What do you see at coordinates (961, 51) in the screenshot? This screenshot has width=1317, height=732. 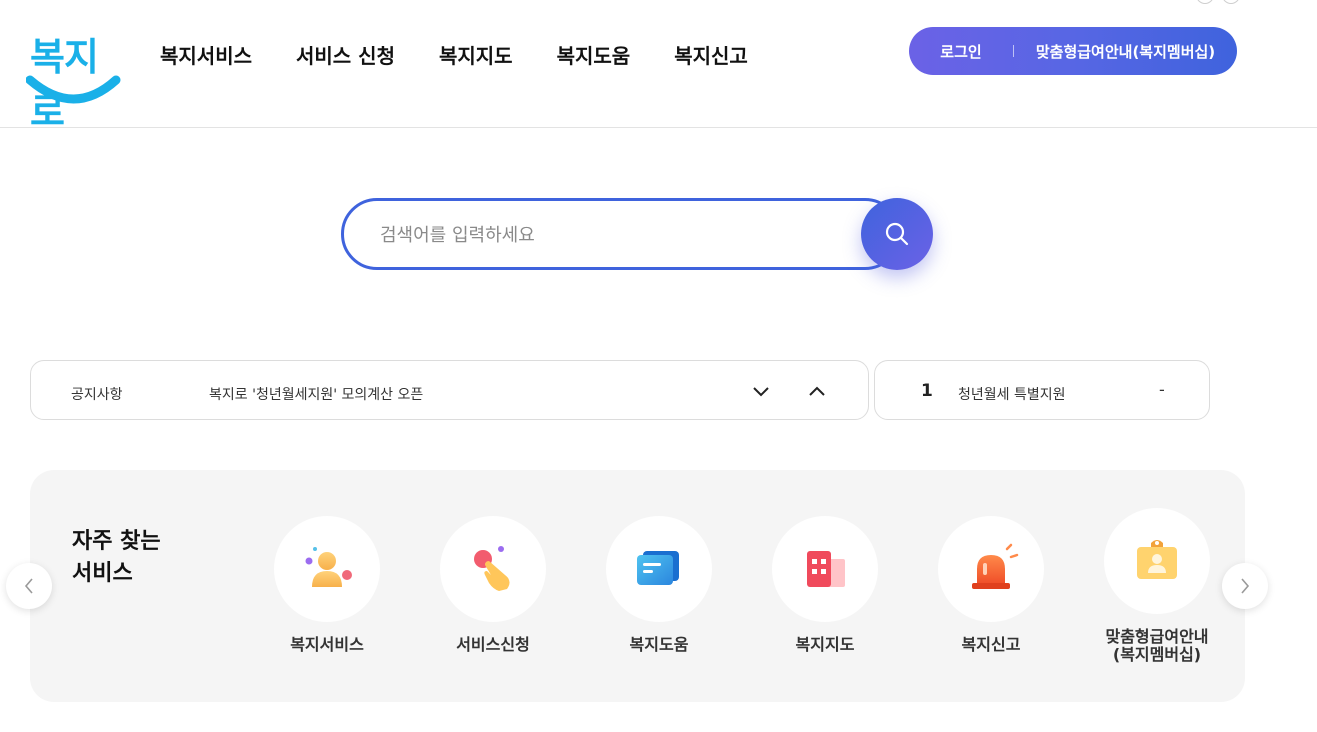 I see `login-button: 로그인` at bounding box center [961, 51].